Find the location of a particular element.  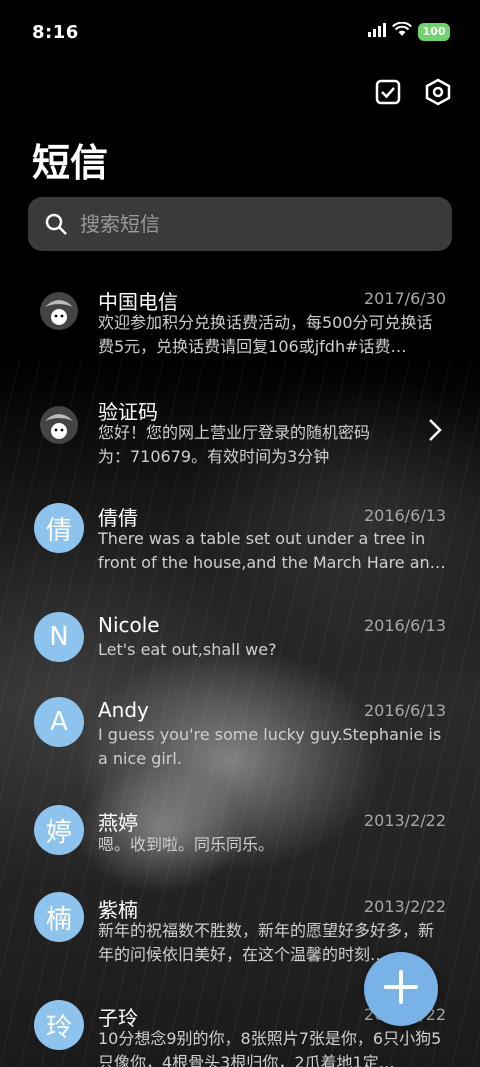

settings-hex-icon is located at coordinates (438, 92).